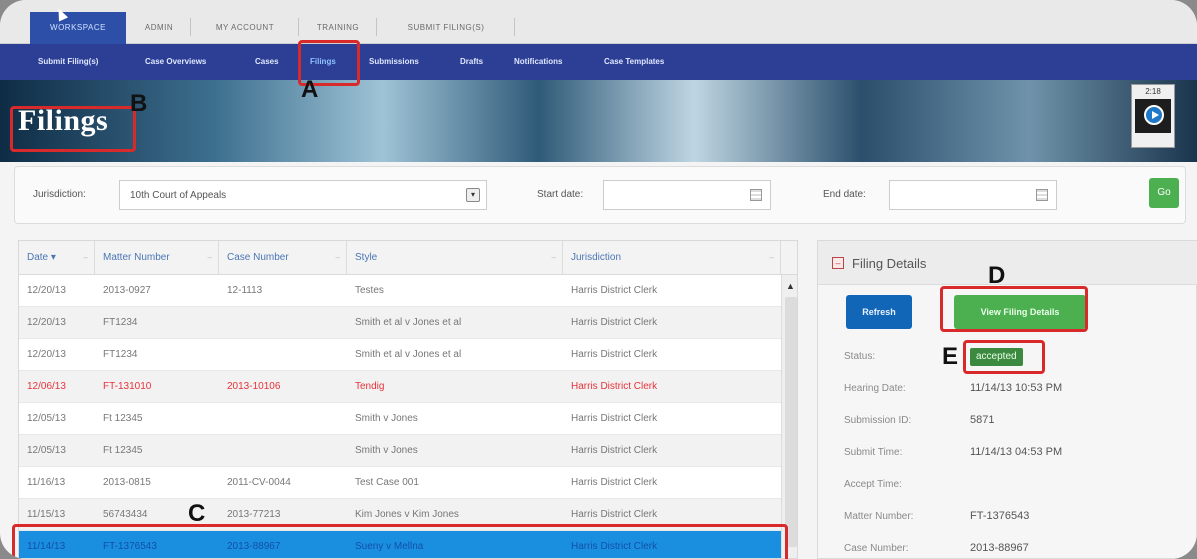 Image resolution: width=1197 pixels, height=559 pixels. What do you see at coordinates (879, 312) in the screenshot?
I see `refresh-button: Refresh` at bounding box center [879, 312].